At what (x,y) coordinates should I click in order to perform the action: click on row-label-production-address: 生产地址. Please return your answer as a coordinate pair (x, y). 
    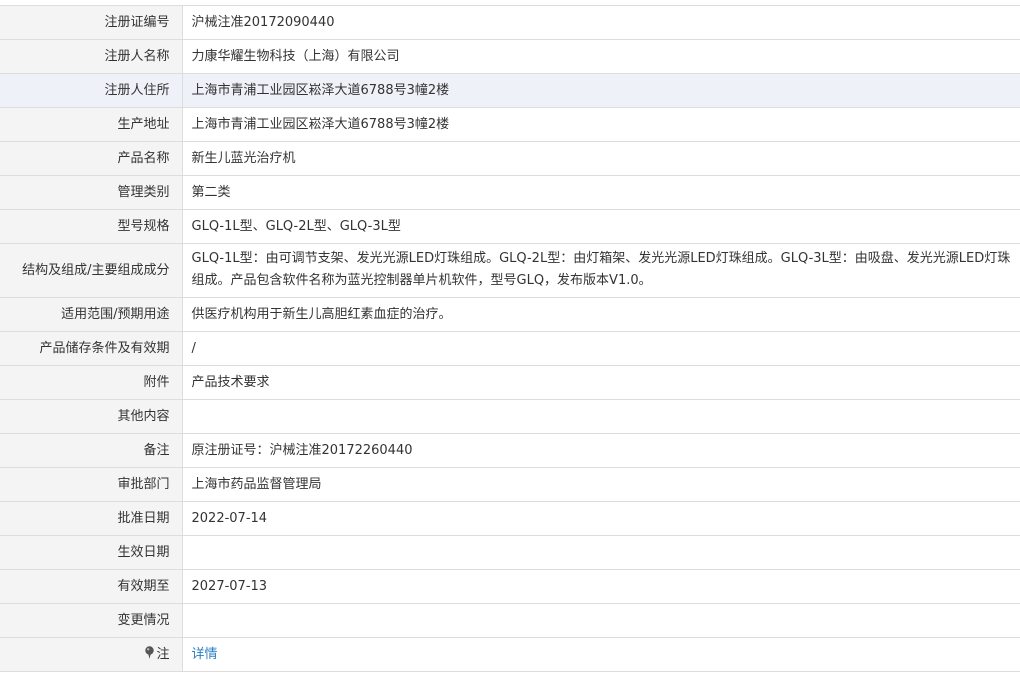
    Looking at the image, I should click on (91, 124).